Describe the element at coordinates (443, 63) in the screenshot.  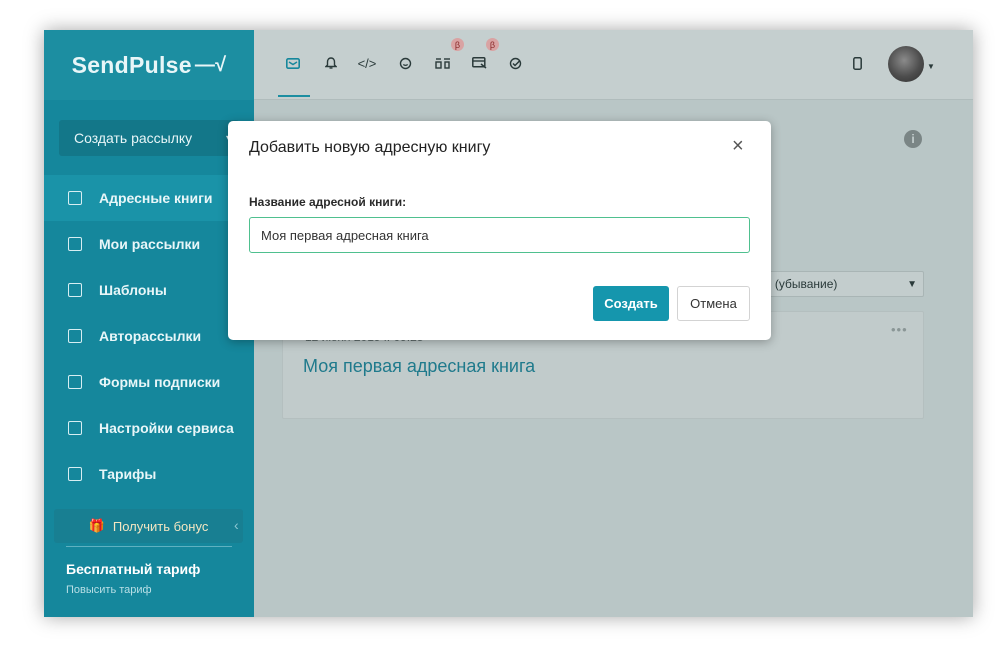
I see `chatbots-icon` at that location.